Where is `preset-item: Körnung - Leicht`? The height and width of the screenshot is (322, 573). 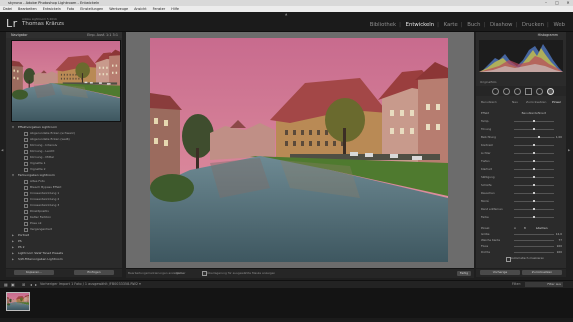
preset-item: Körnung - Leicht is located at coordinates (64, 152).